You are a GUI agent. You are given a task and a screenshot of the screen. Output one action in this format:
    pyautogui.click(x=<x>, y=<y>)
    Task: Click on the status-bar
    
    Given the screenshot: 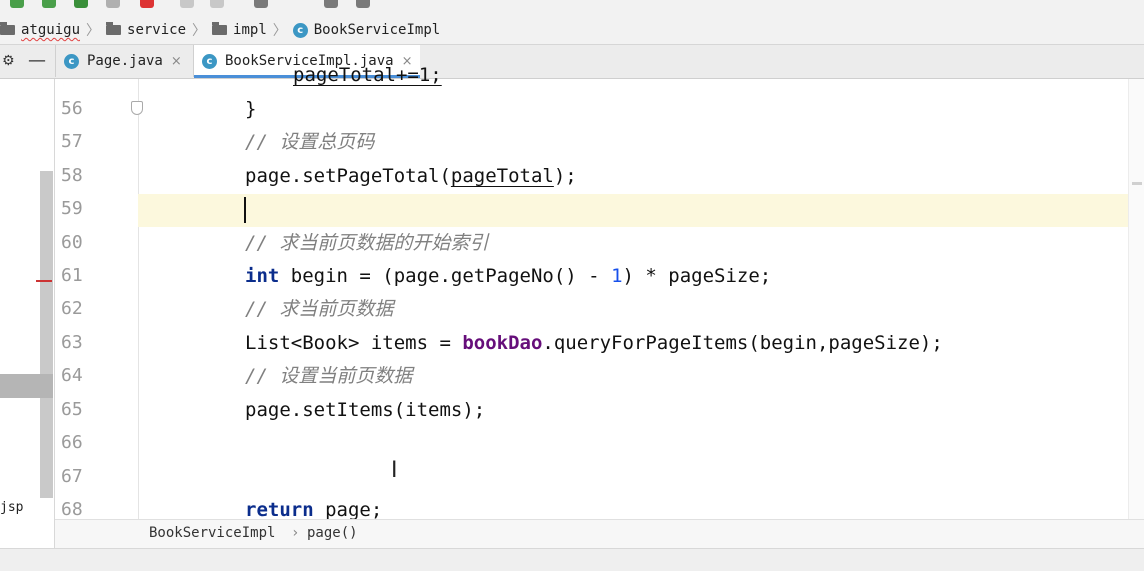 What is the action you would take?
    pyautogui.click(x=572, y=559)
    